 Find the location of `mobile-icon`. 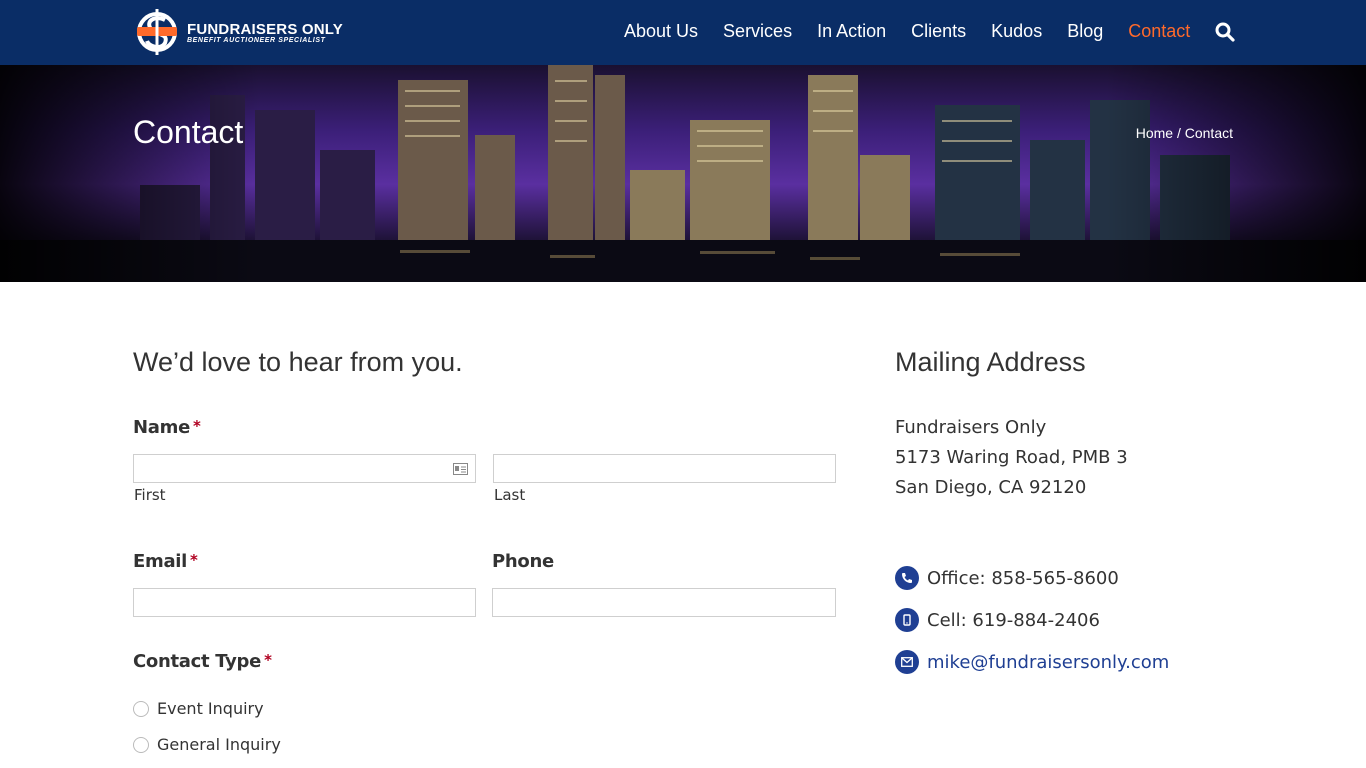

mobile-icon is located at coordinates (907, 620).